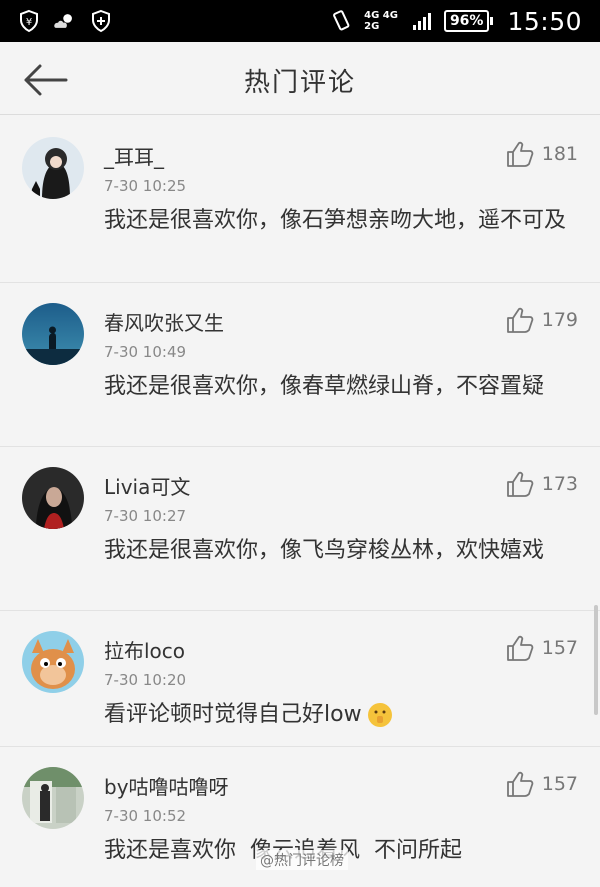 The width and height of the screenshot is (600, 887). Describe the element at coordinates (559, 320) in the screenshot. I see `like-count: 179` at that location.